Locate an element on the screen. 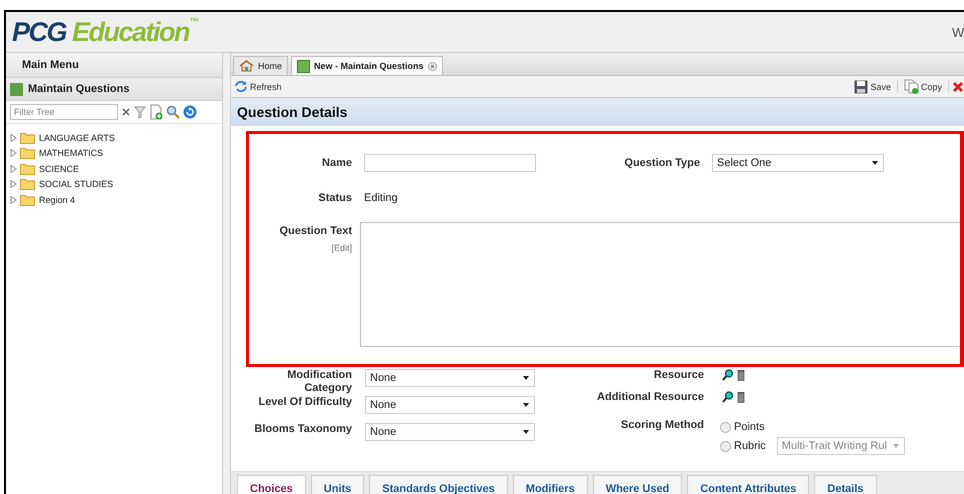 This screenshot has width=964, height=494. radio-label: Rubric is located at coordinates (750, 446).